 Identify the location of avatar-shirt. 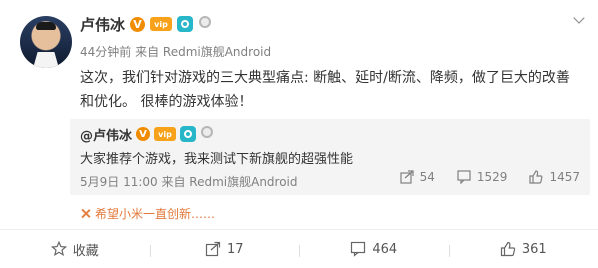
(46, 60).